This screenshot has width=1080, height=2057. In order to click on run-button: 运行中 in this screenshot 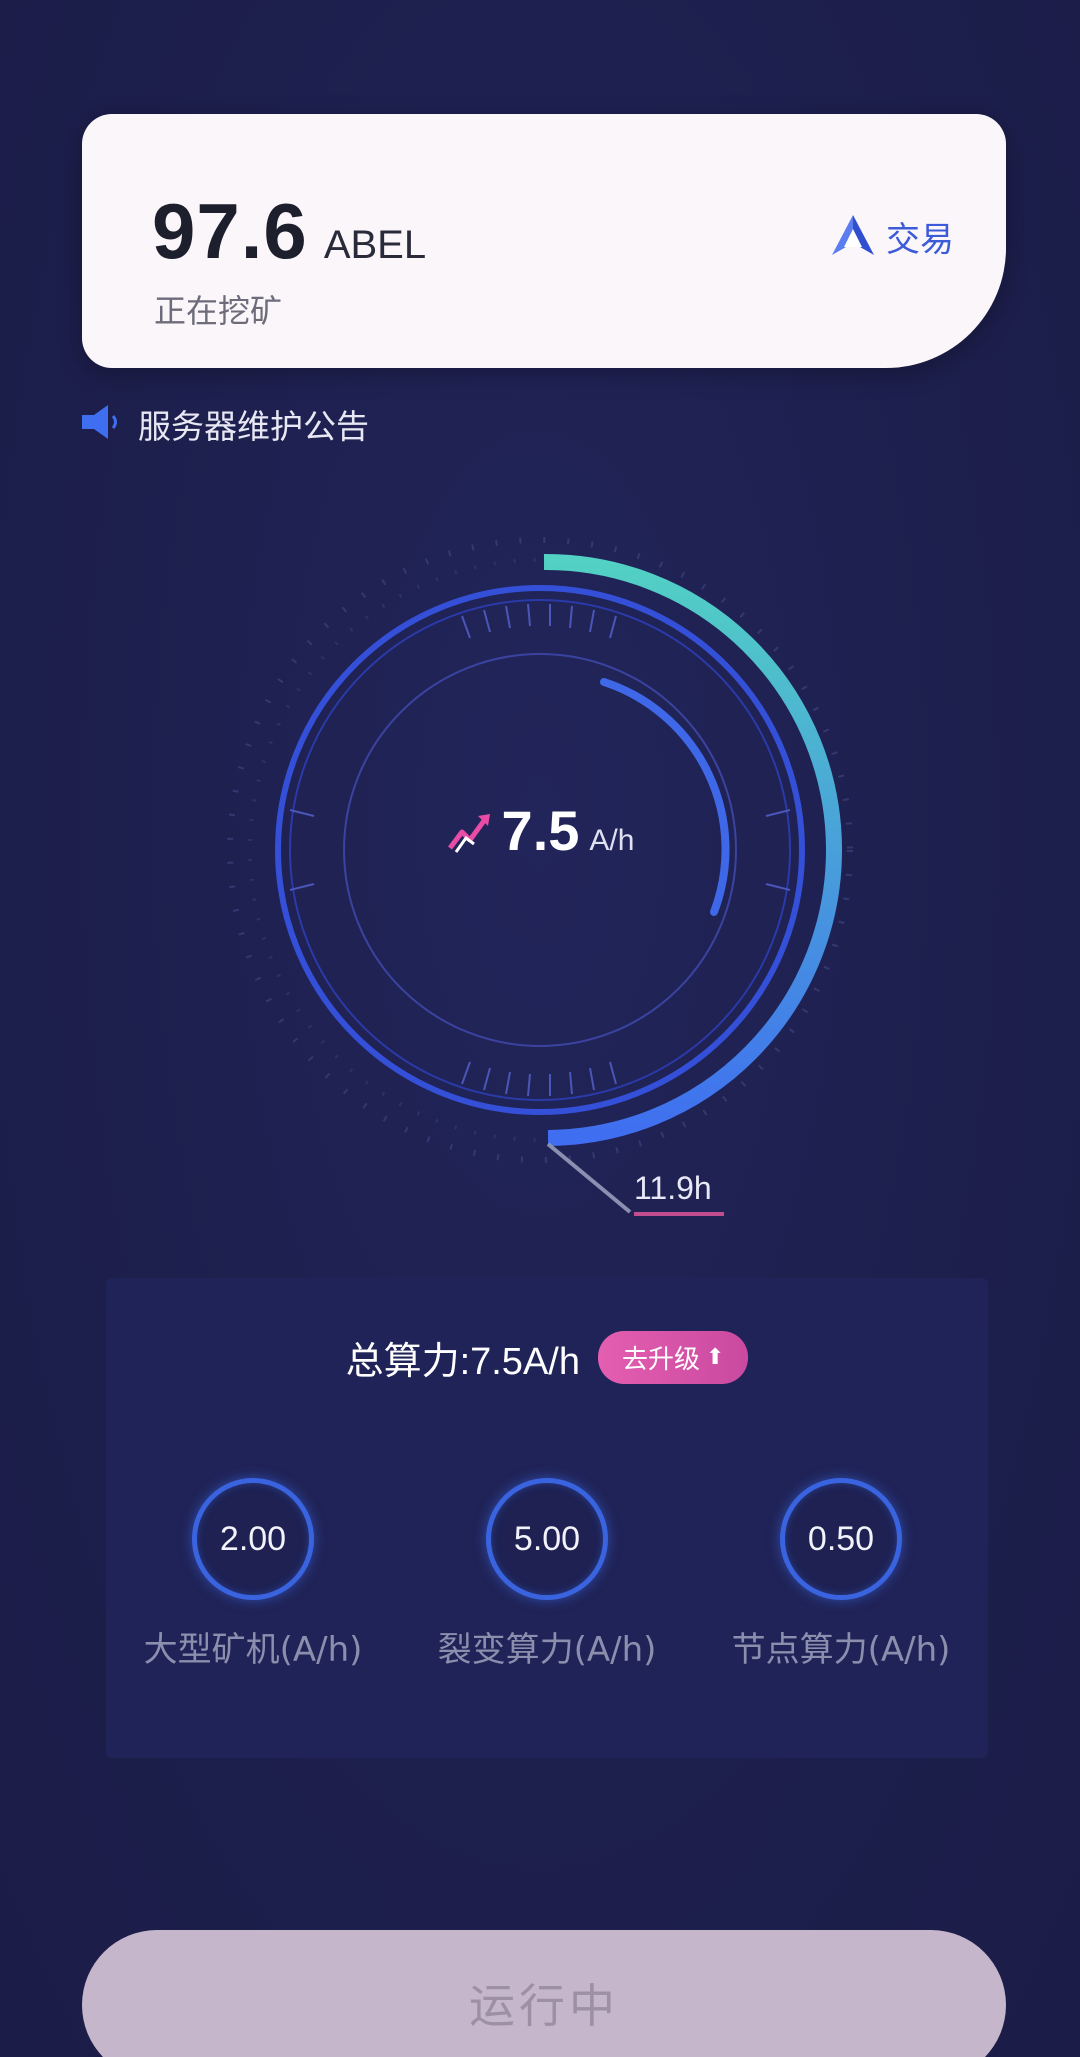, I will do `click(544, 1993)`.